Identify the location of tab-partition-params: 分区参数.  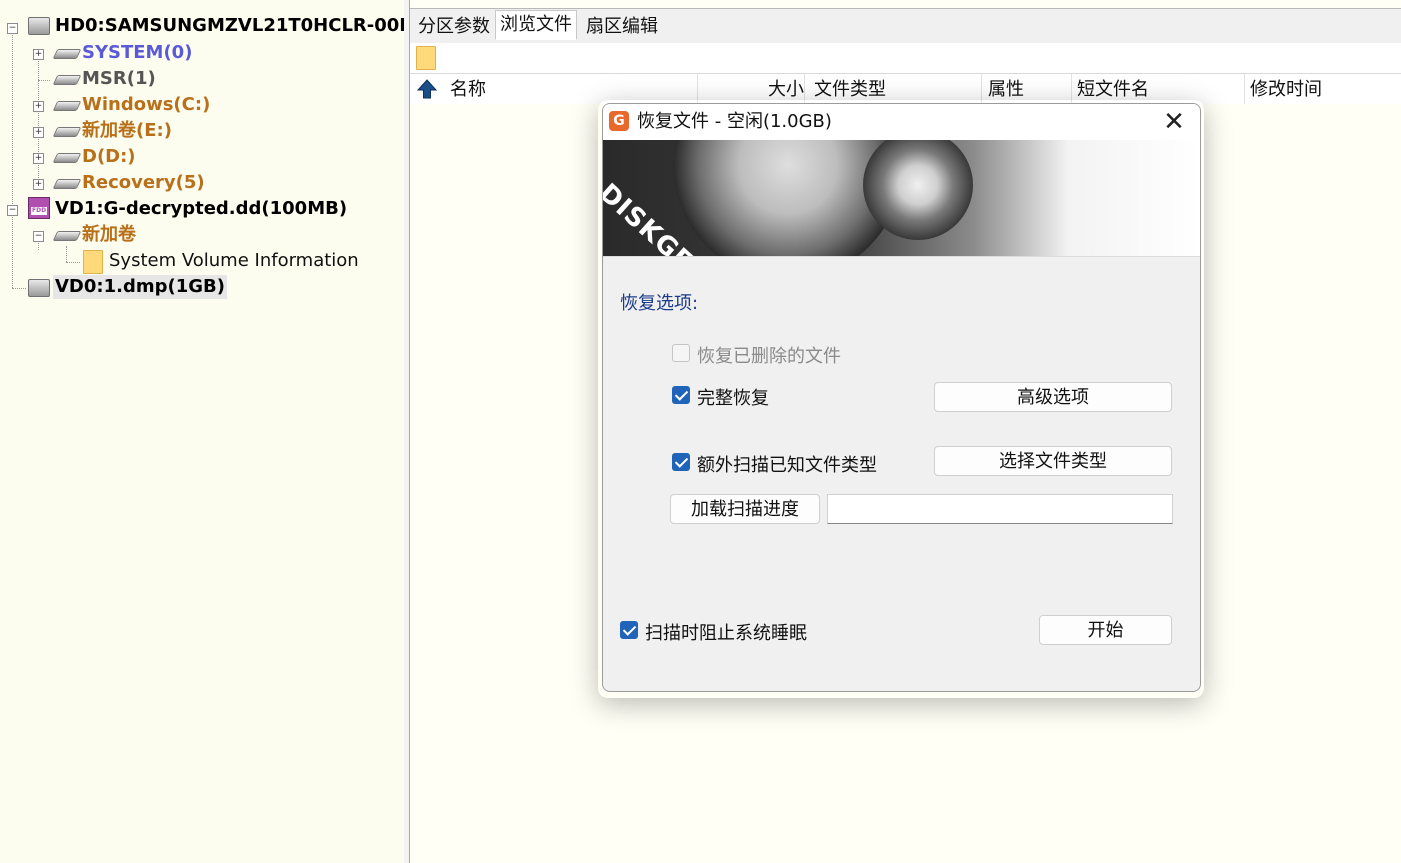
(454, 27).